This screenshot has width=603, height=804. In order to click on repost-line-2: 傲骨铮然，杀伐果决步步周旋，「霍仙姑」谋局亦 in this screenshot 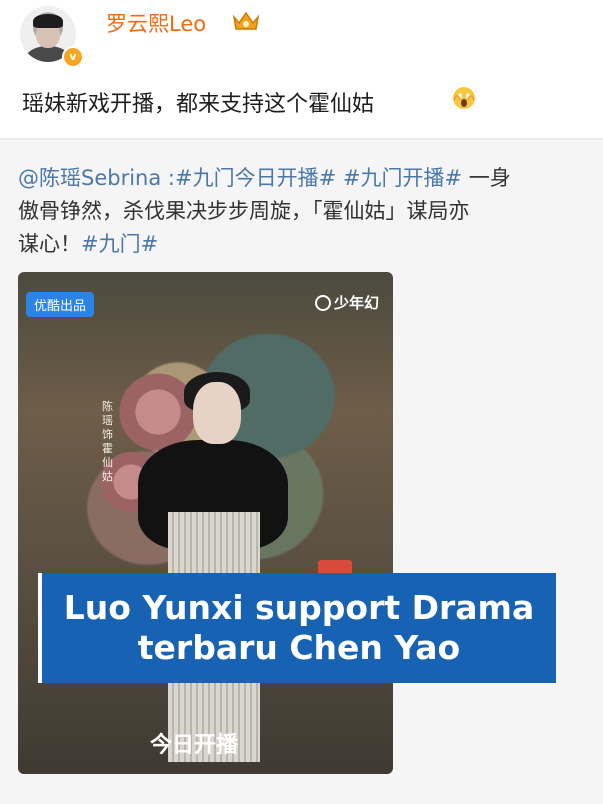, I will do `click(244, 211)`.